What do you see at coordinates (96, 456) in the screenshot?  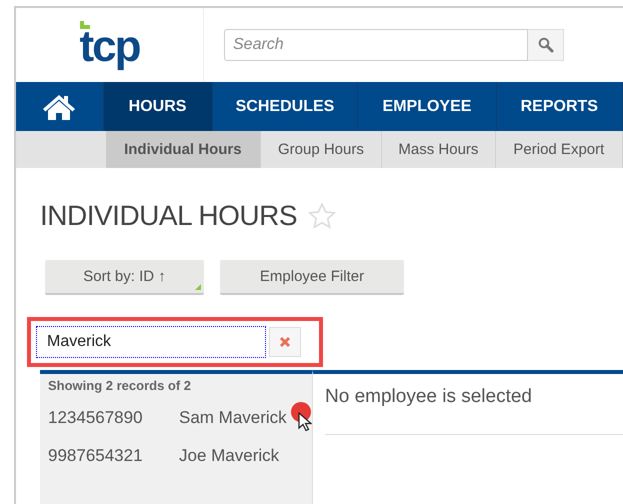 I see `record-id: 9987654321` at bounding box center [96, 456].